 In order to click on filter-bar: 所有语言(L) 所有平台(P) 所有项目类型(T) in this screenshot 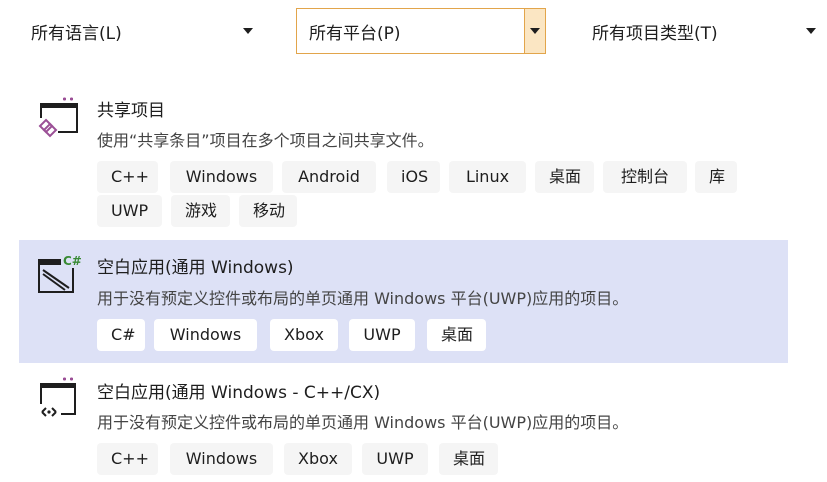, I will do `click(413, 30)`.